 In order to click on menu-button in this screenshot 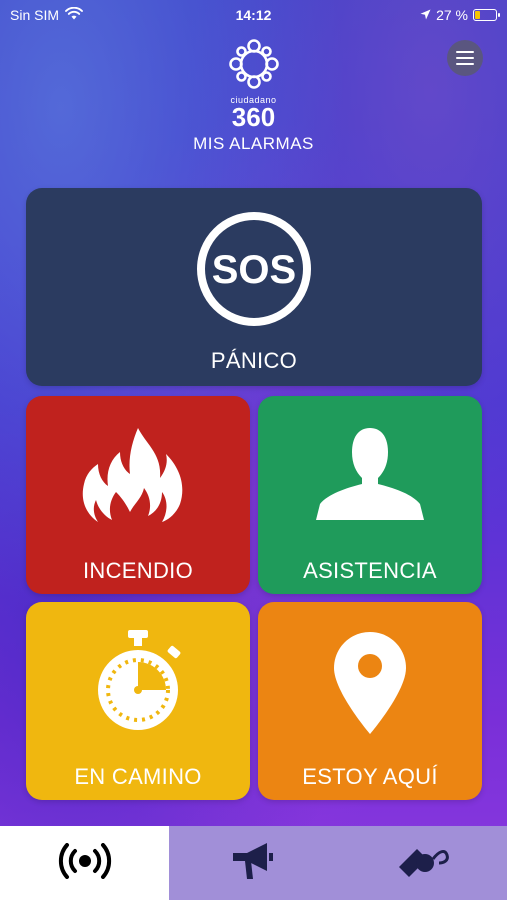, I will do `click(465, 58)`.